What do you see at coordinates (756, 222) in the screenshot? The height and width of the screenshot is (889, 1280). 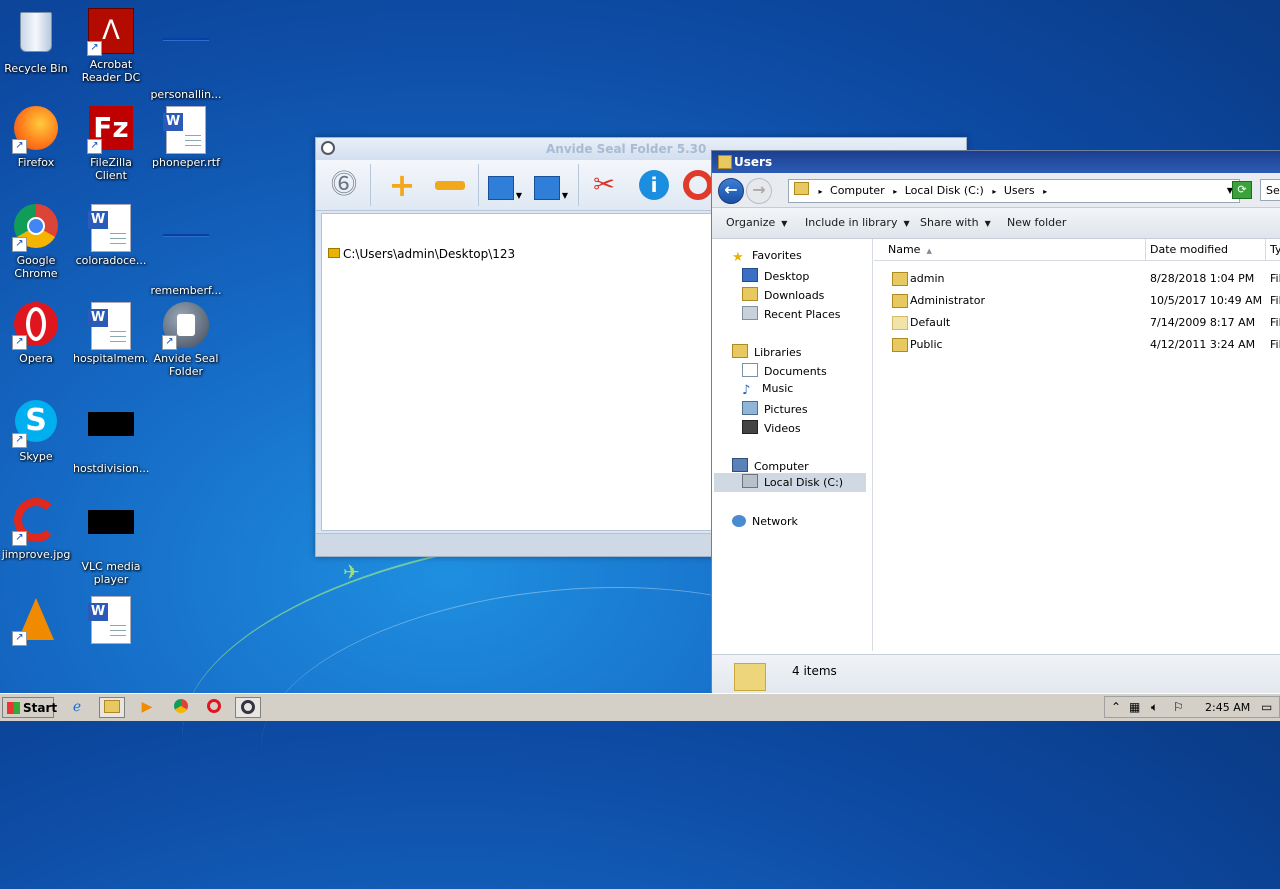 I see `organize-button: Organize ▼` at bounding box center [756, 222].